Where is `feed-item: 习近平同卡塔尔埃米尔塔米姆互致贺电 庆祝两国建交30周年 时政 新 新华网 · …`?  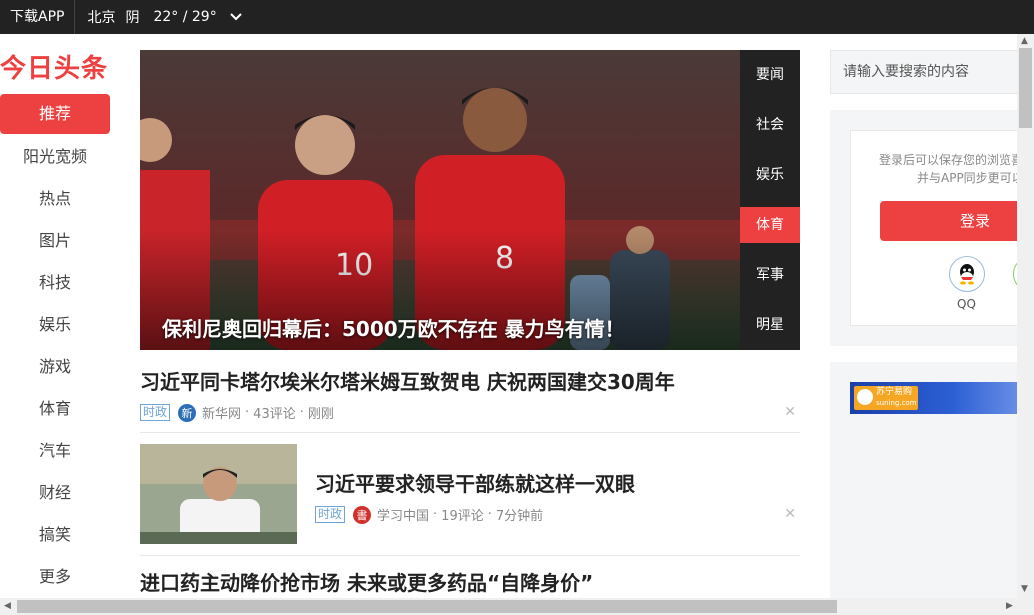
feed-item: 习近平同卡塔尔埃米尔塔米姆互致贺电 庆祝两国建交30周年 时政 新 新华网 · … is located at coordinates (470, 394).